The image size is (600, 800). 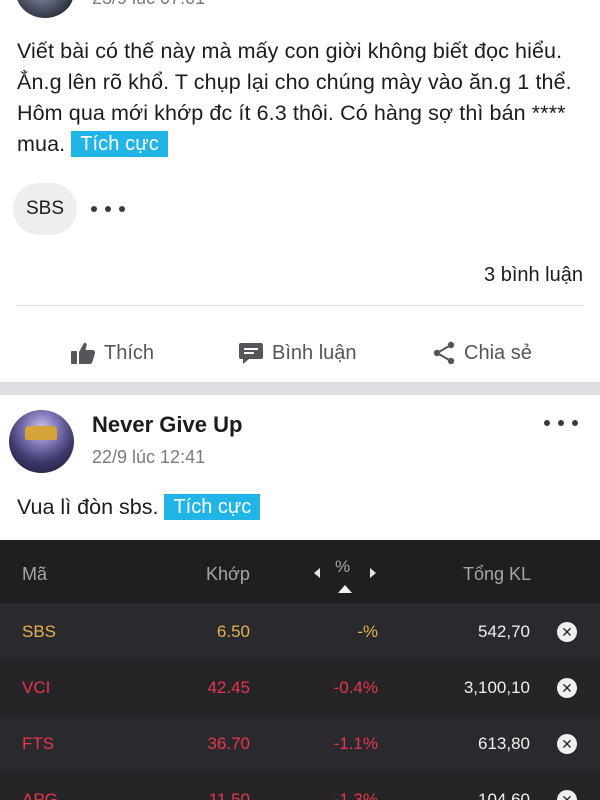 I want to click on cell-volume: 613,80, so click(x=504, y=743).